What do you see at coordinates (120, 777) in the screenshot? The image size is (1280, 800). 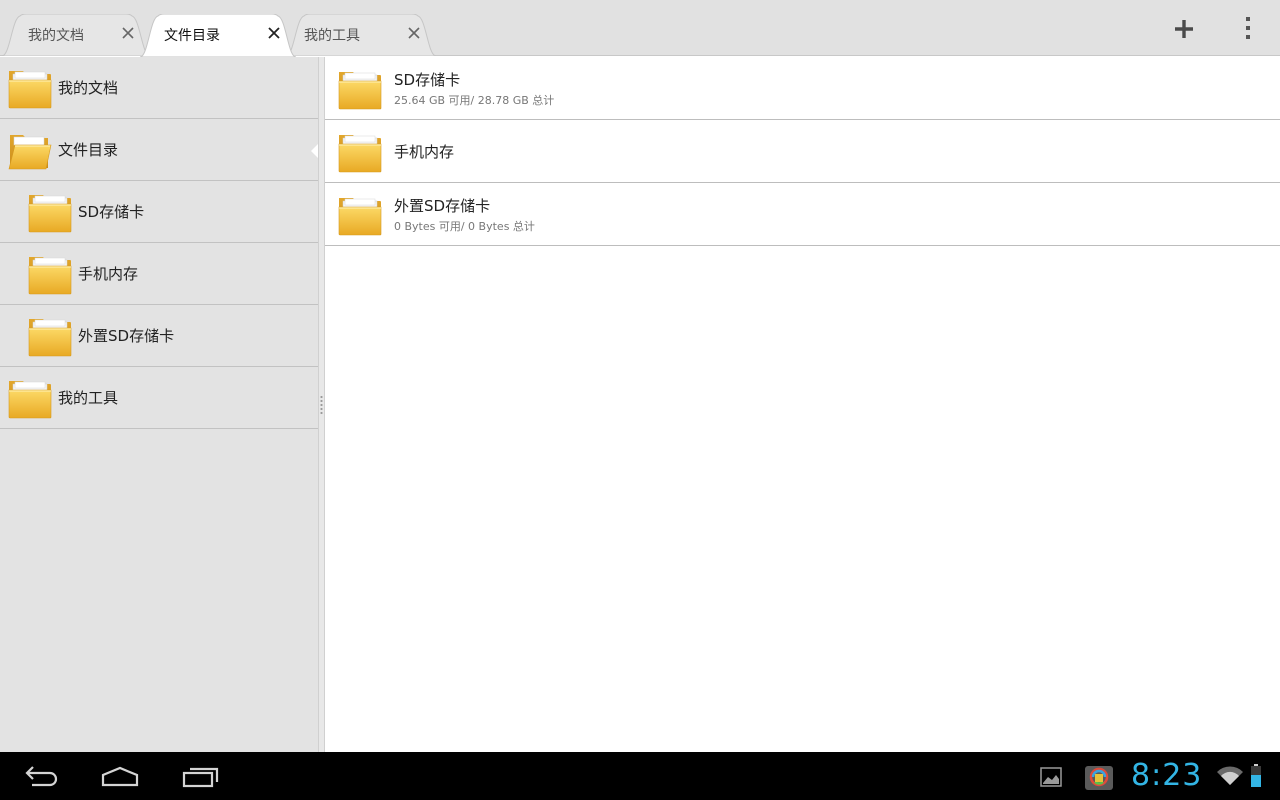 I see `home-icon` at bounding box center [120, 777].